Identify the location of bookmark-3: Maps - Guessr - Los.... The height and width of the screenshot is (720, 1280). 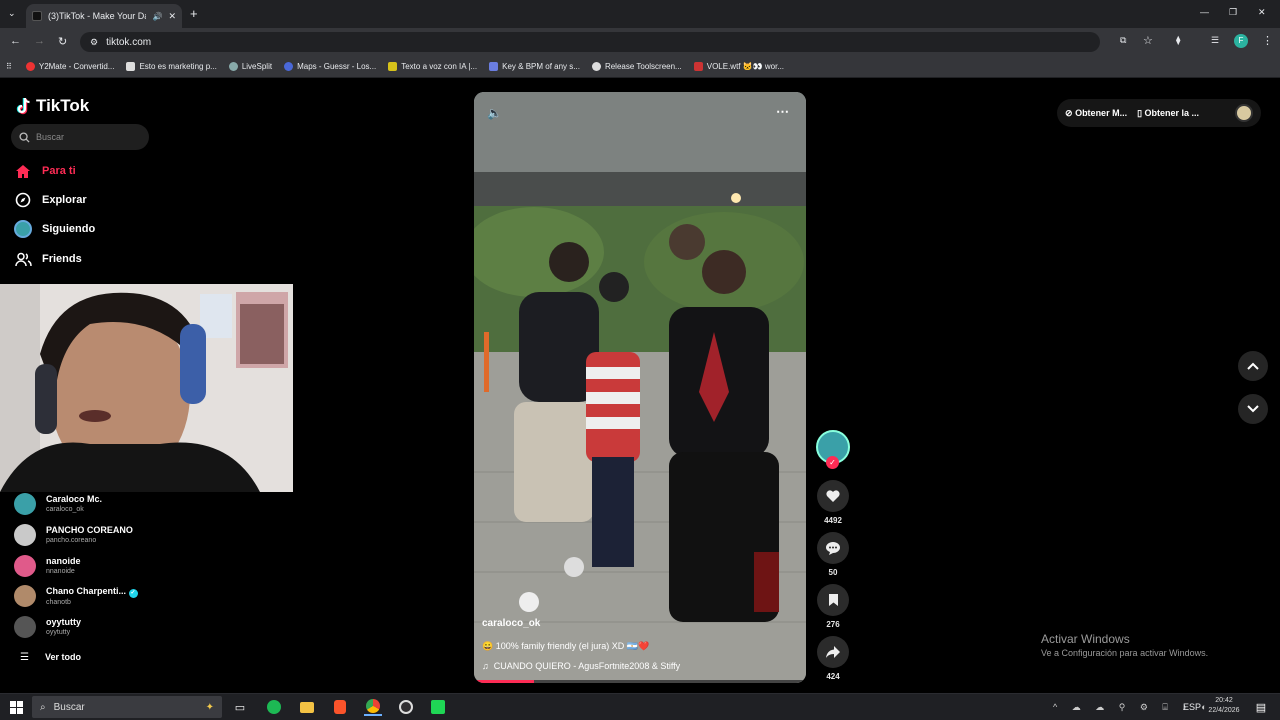
(330, 66).